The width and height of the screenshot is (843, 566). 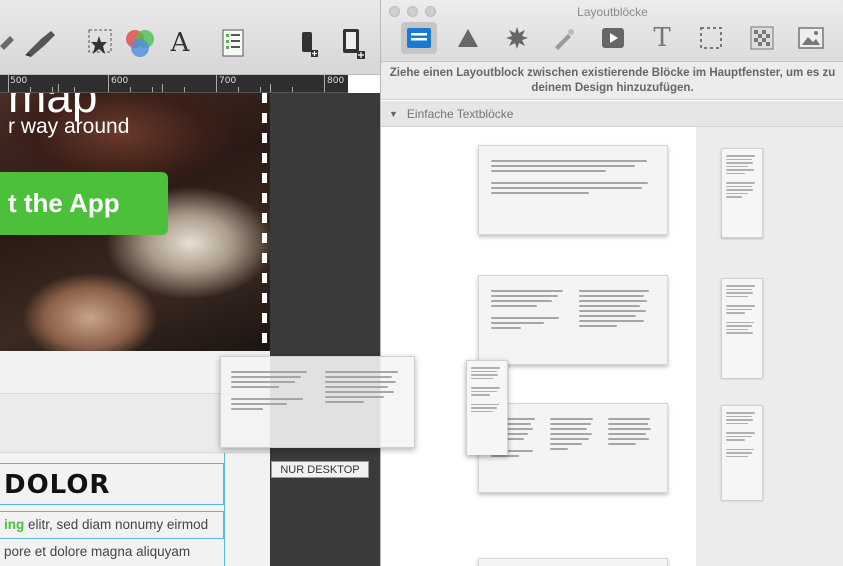 I want to click on text-icon: A, so click(x=180, y=43).